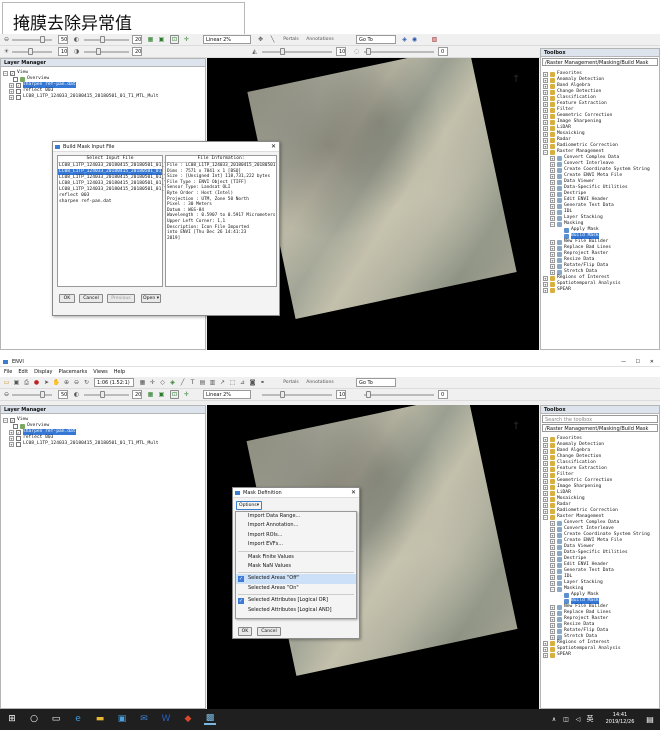 Image resolution: width=660 pixels, height=730 pixels. I want to click on goto-combo: Go To, so click(376, 39).